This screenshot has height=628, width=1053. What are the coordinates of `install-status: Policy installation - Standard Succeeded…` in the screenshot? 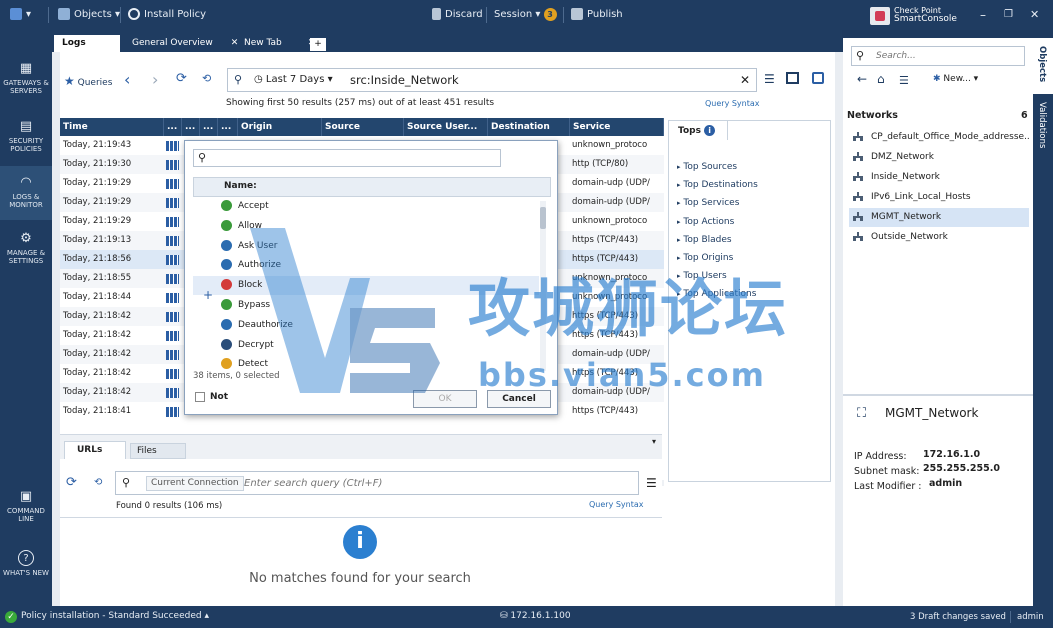 It's located at (115, 616).